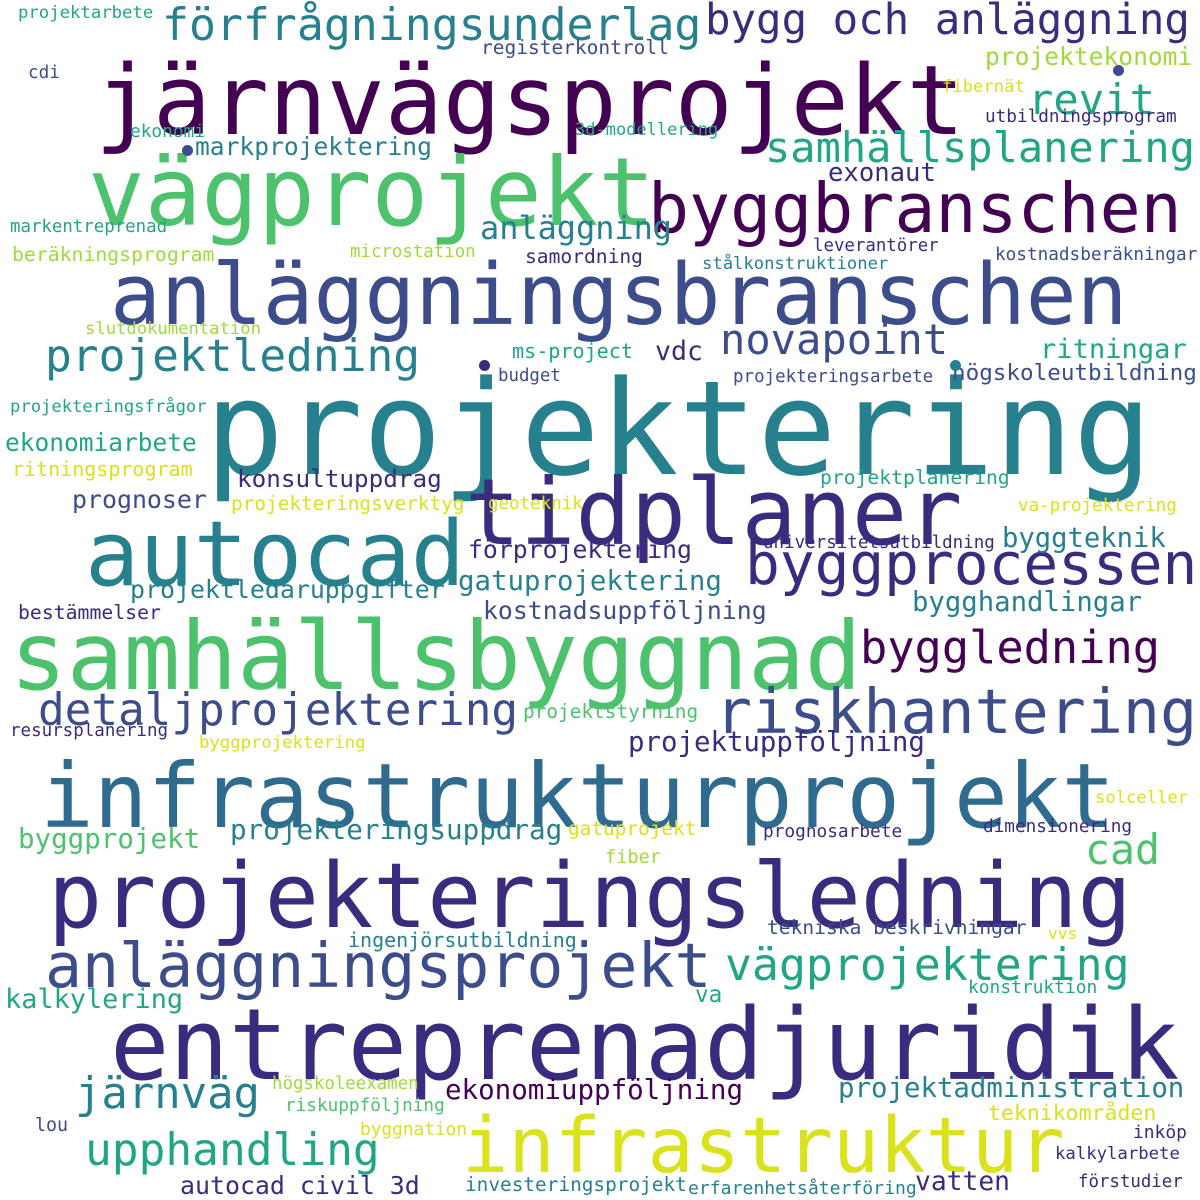  I want to click on word-jarnvag: järnväg, so click(167, 1093).